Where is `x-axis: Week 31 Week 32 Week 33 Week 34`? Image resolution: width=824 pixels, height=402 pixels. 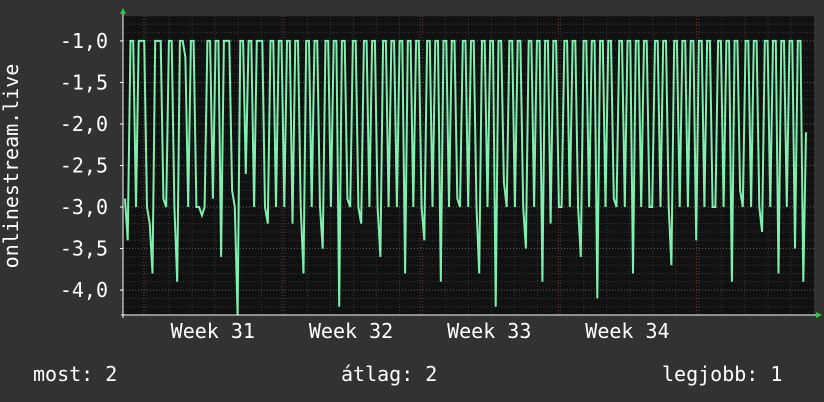 x-axis: Week 31 Week 32 Week 33 Week 34 is located at coordinates (420, 331).